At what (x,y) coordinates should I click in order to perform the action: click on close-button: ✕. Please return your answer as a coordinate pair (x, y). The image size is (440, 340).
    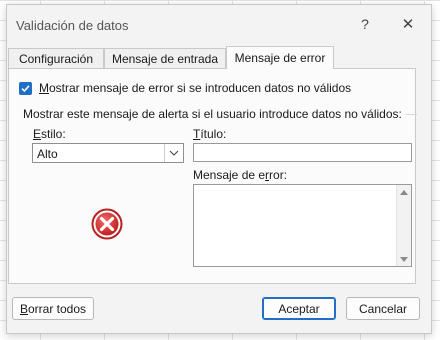
    Looking at the image, I should click on (408, 24).